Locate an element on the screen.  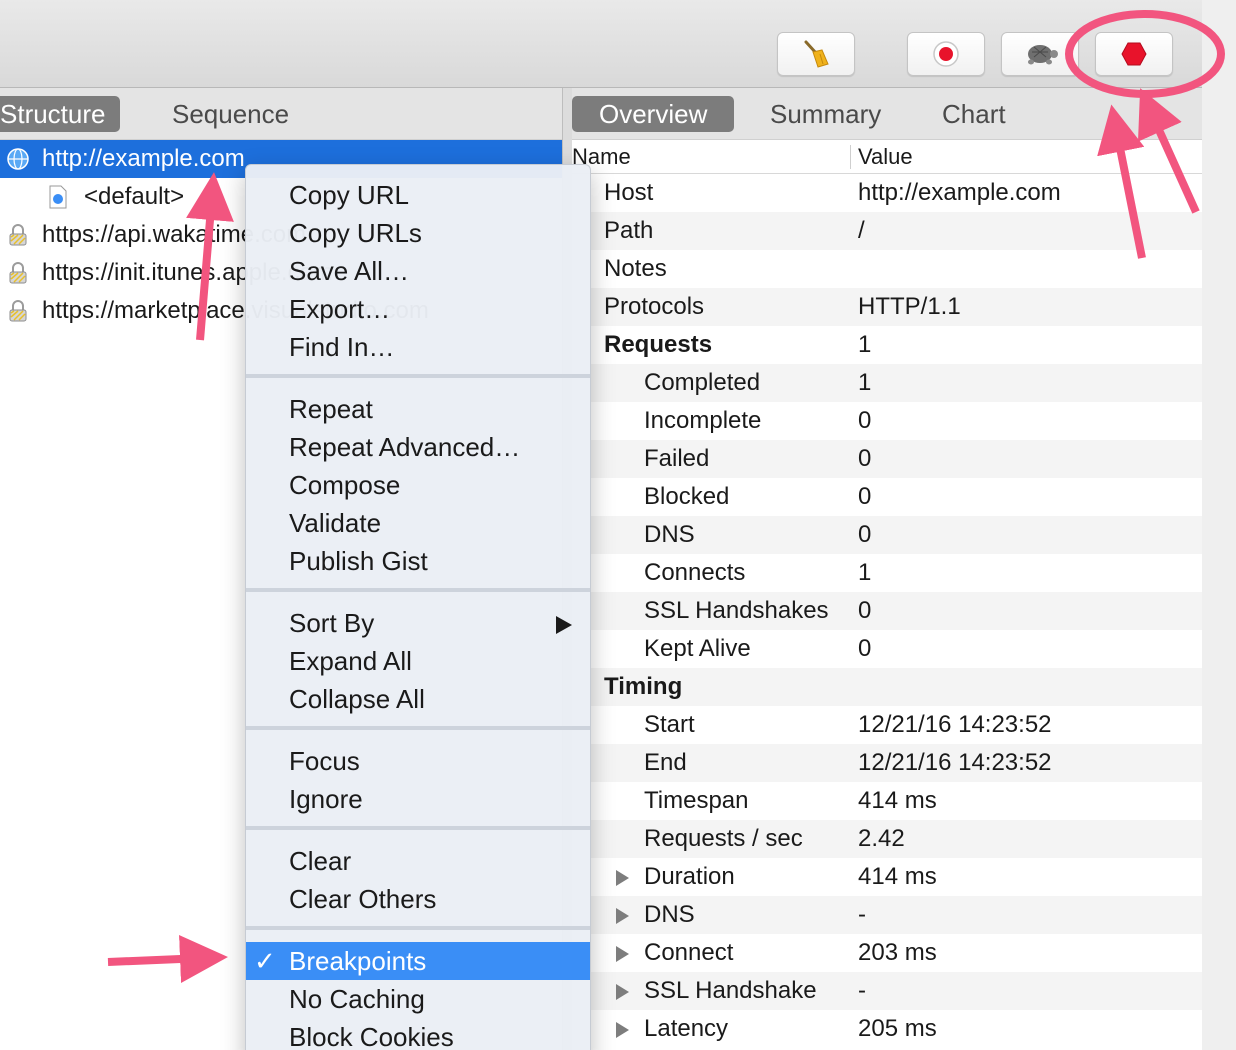
menu-item: Validate is located at coordinates (418, 523).